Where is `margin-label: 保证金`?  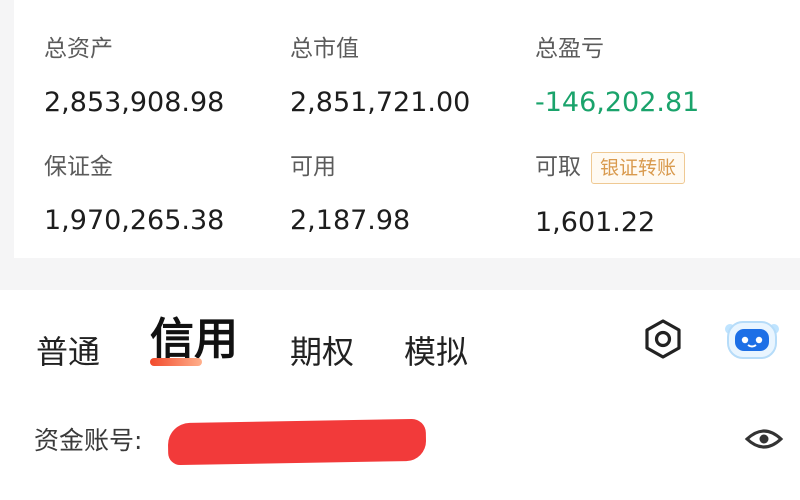 margin-label: 保证金 is located at coordinates (78, 167).